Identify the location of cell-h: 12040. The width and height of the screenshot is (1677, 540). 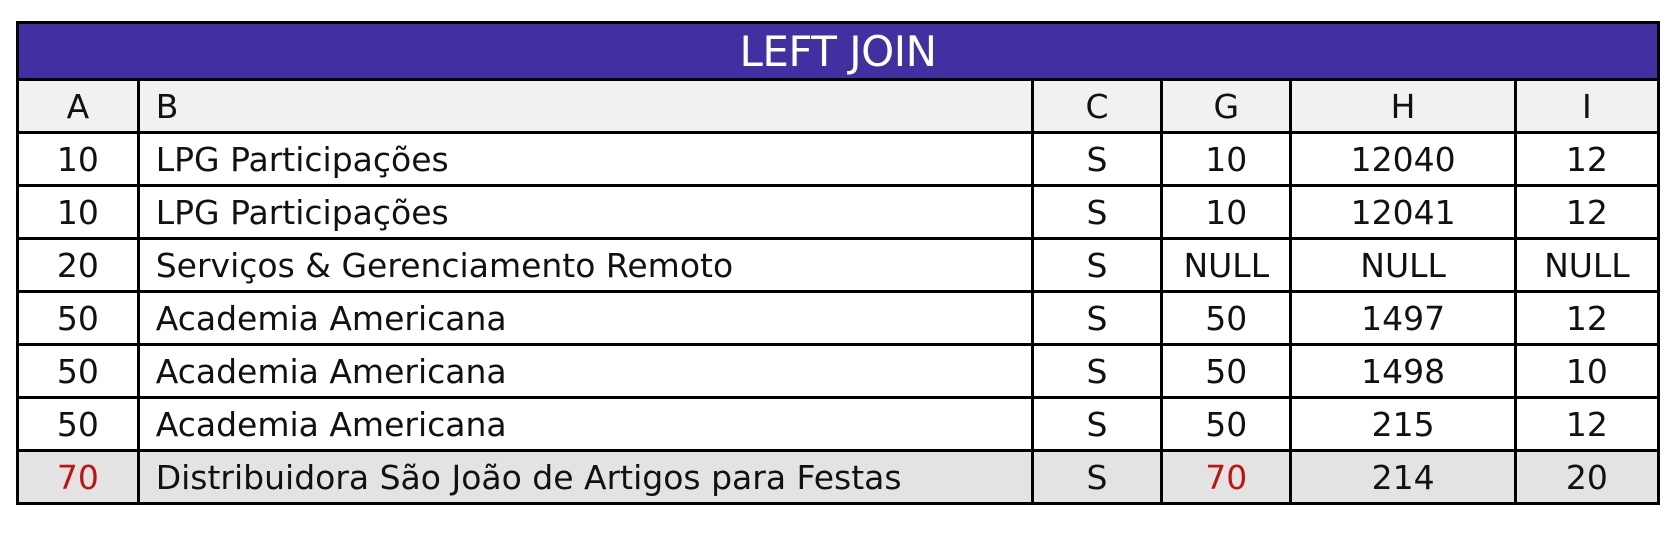
(1403, 159).